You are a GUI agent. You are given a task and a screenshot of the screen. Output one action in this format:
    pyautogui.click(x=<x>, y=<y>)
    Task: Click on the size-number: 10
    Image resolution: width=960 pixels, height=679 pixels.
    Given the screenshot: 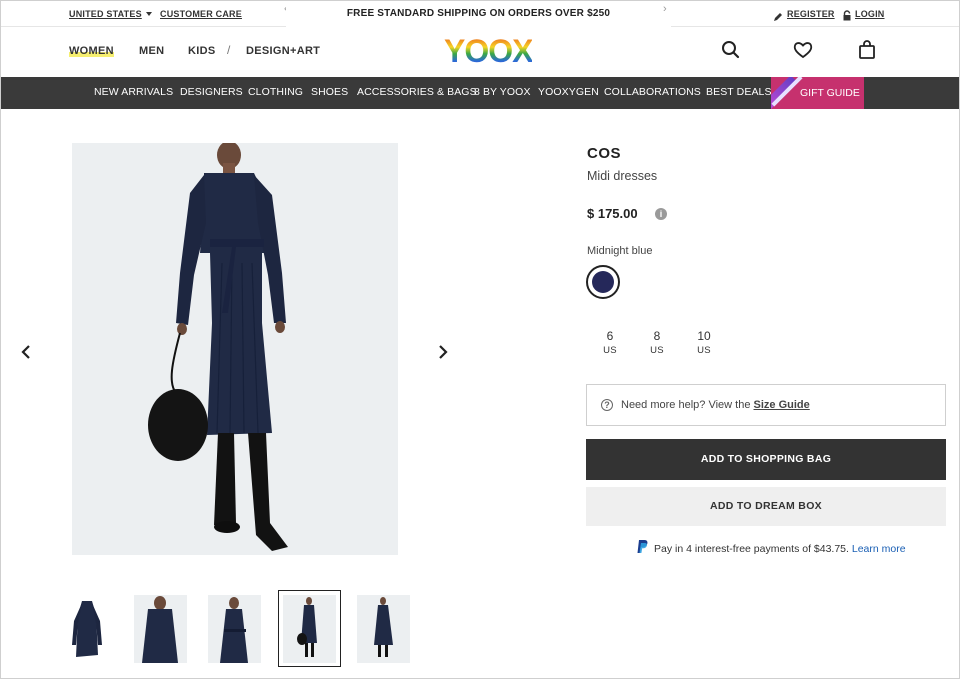 What is the action you would take?
    pyautogui.click(x=704, y=336)
    